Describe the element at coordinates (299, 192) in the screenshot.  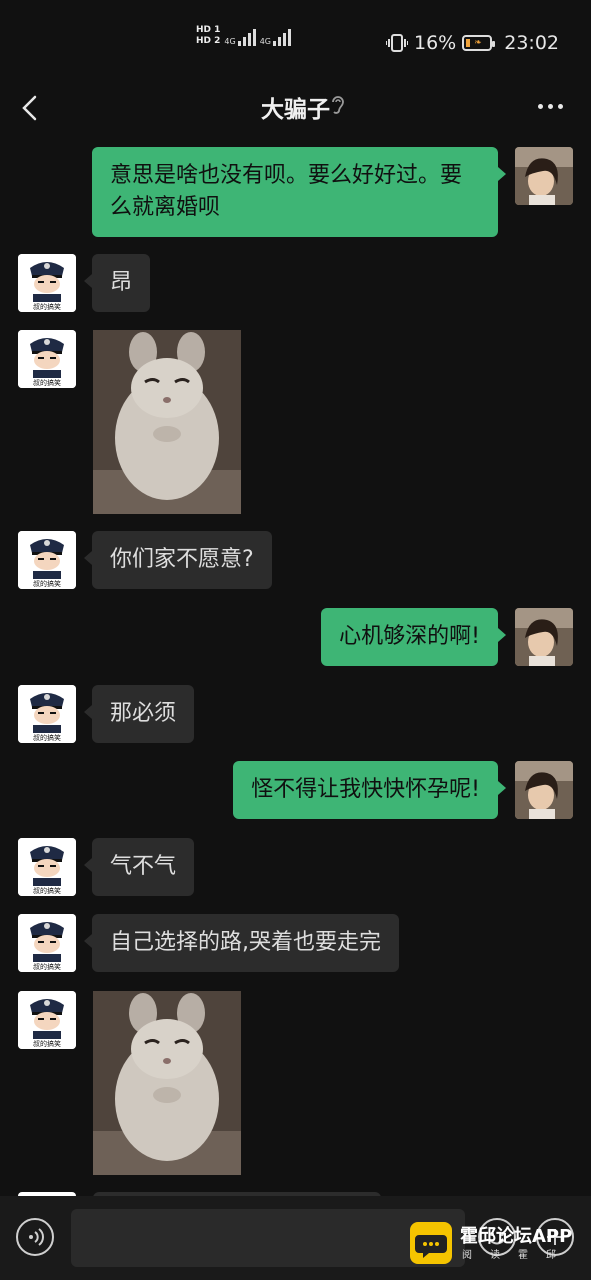
I see `sent-bubble: 意思是啥也没有呗。要么好好过。要么就离婚呗` at that location.